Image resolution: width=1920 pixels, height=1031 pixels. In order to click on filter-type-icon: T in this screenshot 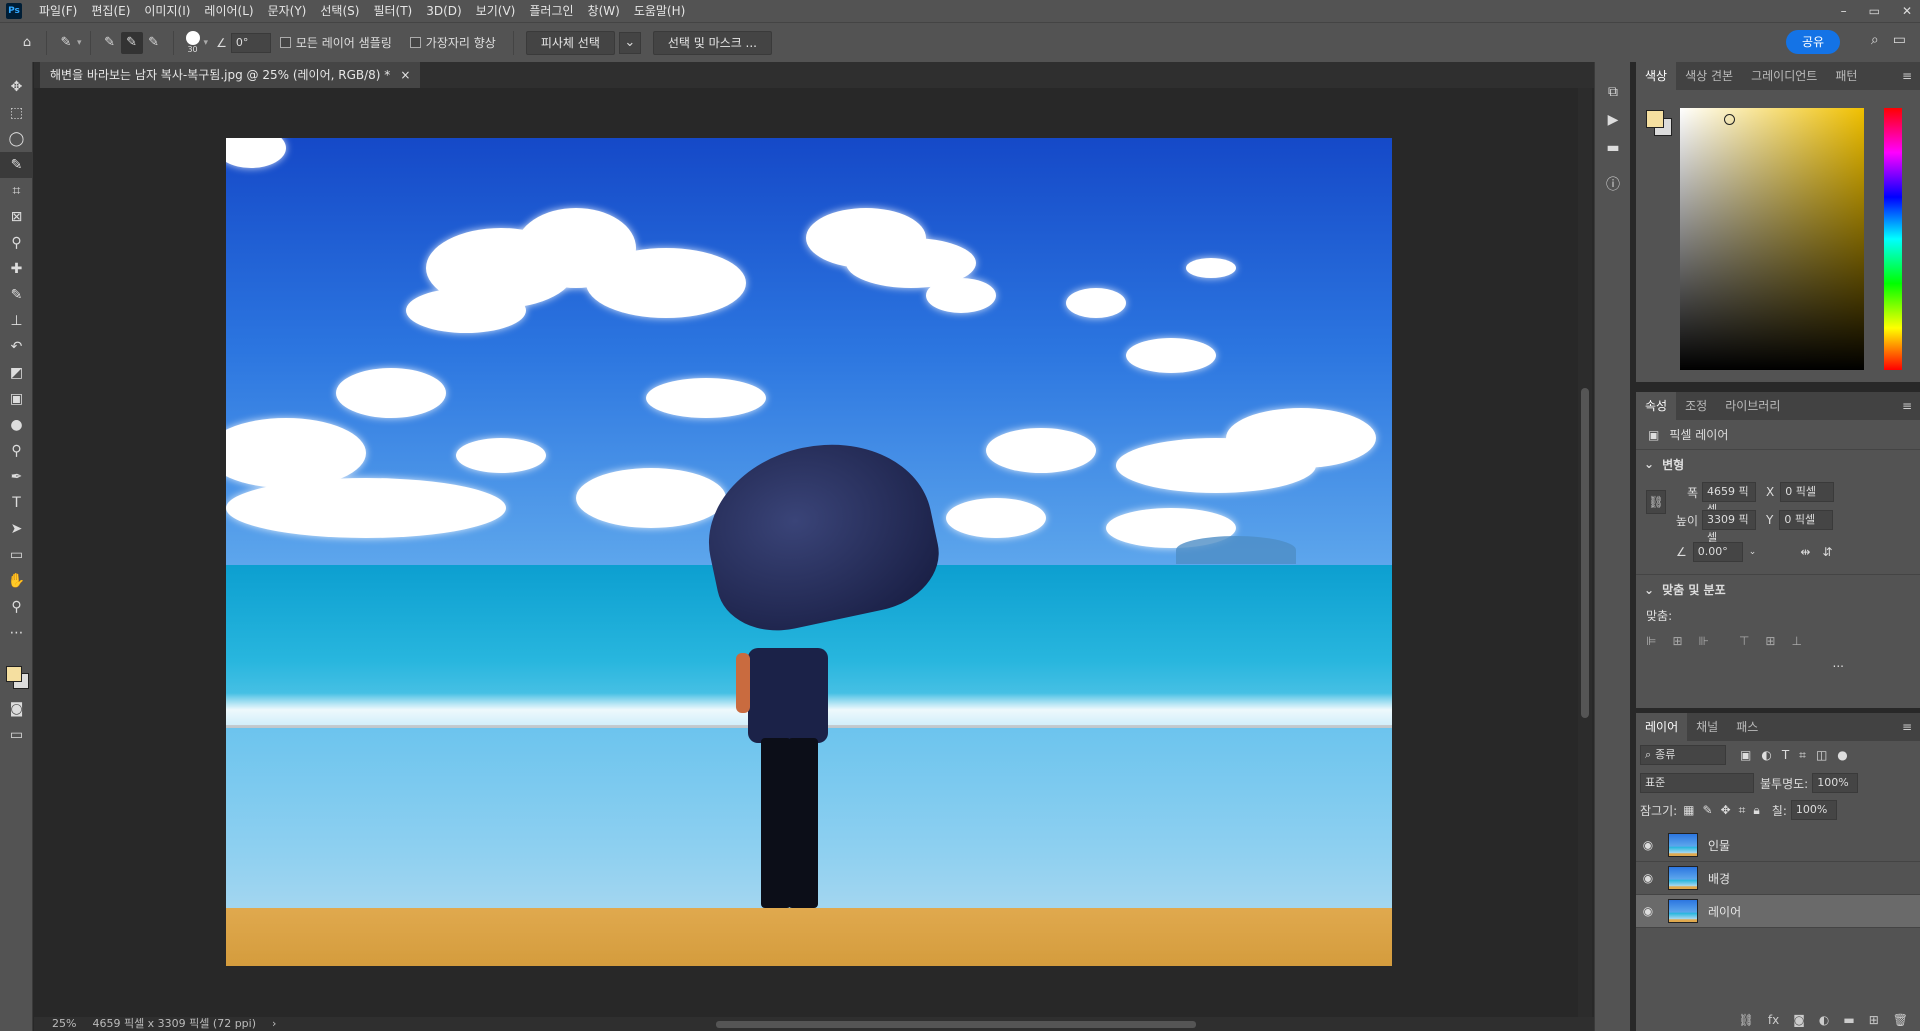, I will do `click(1785, 755)`.